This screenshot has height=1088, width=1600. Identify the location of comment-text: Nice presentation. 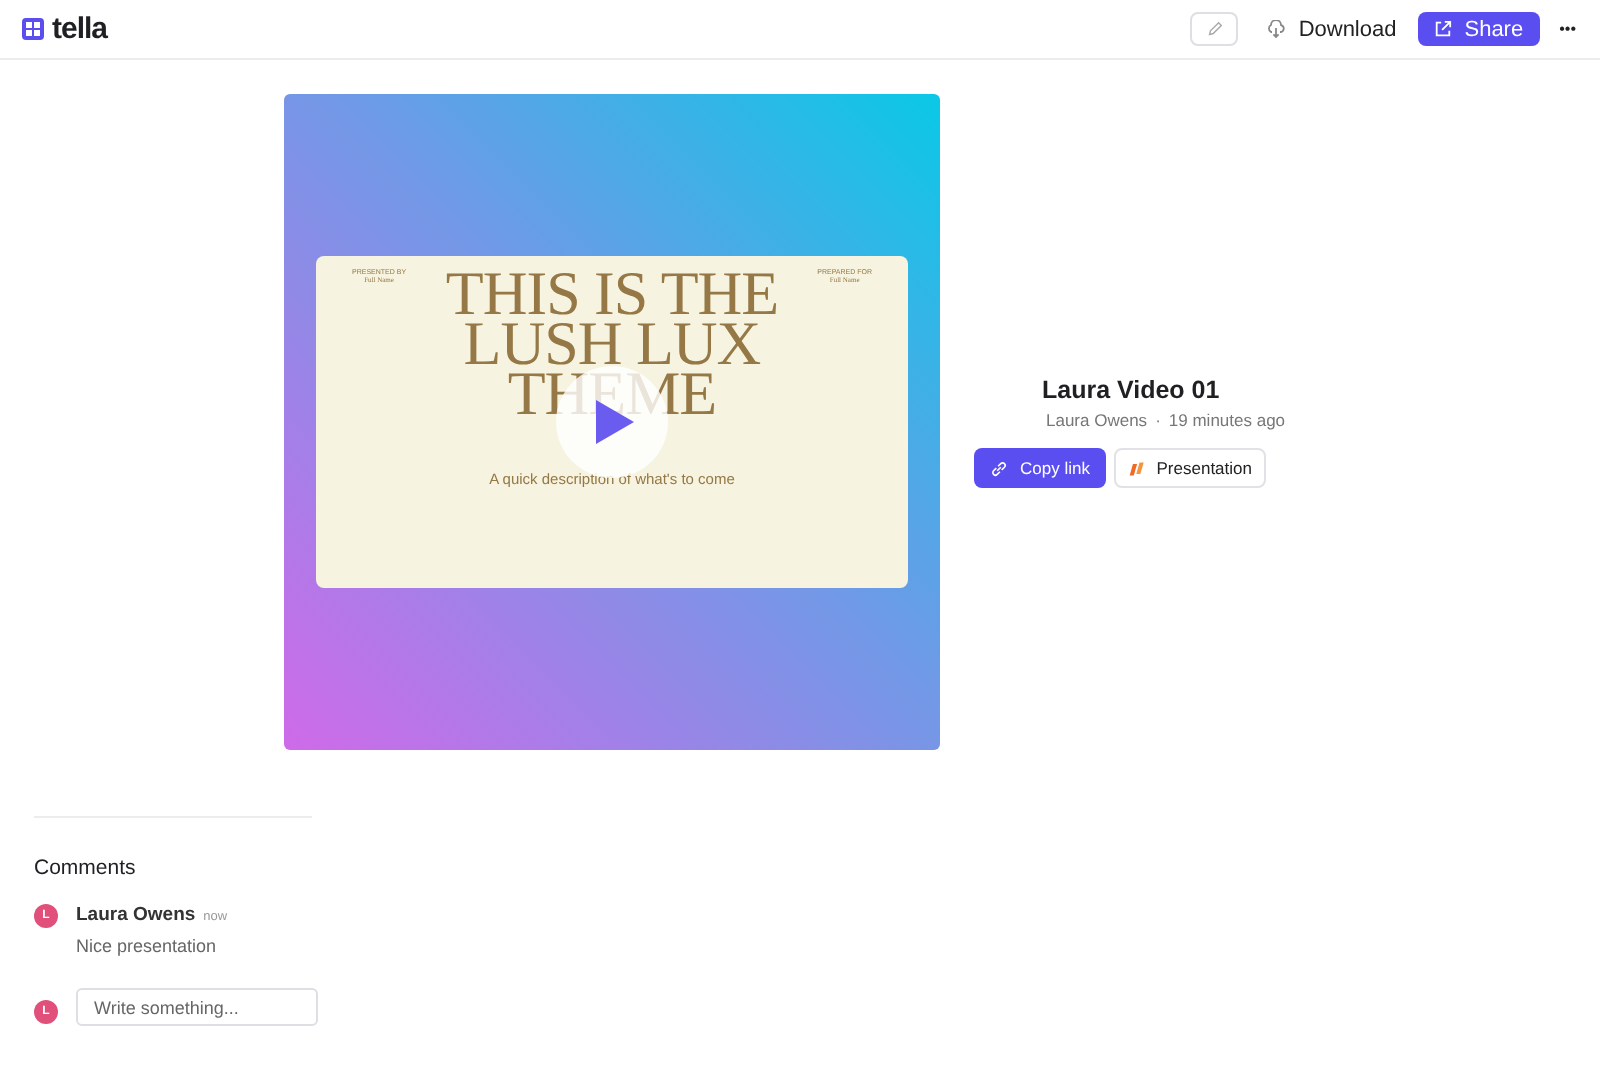
(147, 946).